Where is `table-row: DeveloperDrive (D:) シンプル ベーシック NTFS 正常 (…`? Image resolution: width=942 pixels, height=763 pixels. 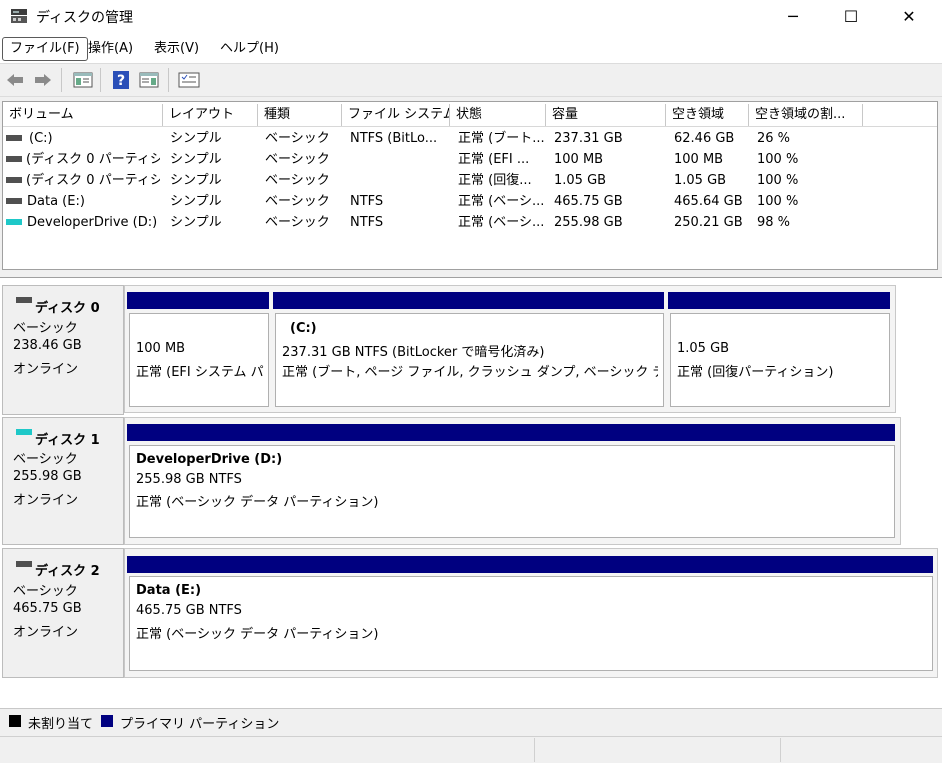
table-row: DeveloperDrive (D:) シンプル ベーシック NTFS 正常 (… is located at coordinates (468, 222).